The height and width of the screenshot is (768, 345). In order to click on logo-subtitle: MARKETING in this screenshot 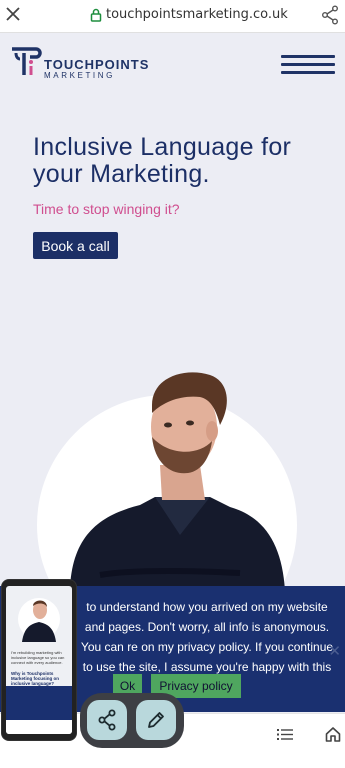, I will do `click(79, 75)`.